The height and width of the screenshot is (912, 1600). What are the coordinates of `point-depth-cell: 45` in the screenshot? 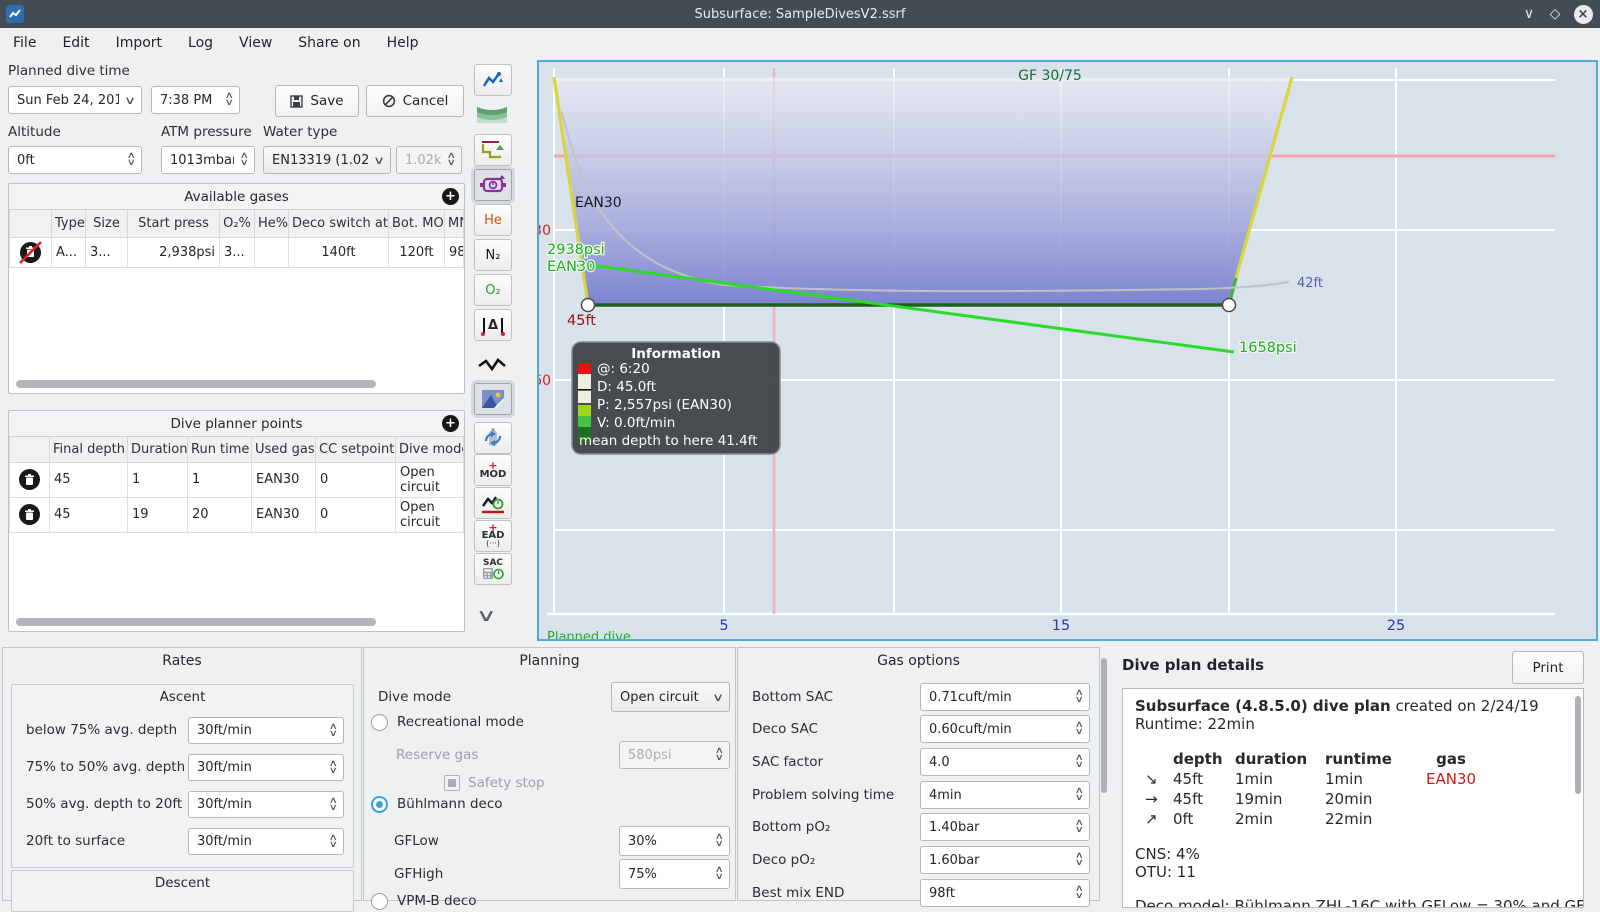 It's located at (88, 514).